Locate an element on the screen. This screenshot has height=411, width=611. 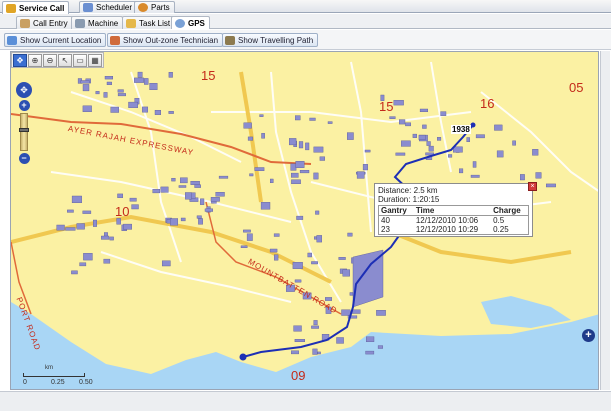
tab-scheduler: Scheduler is located at coordinates (108, 7).